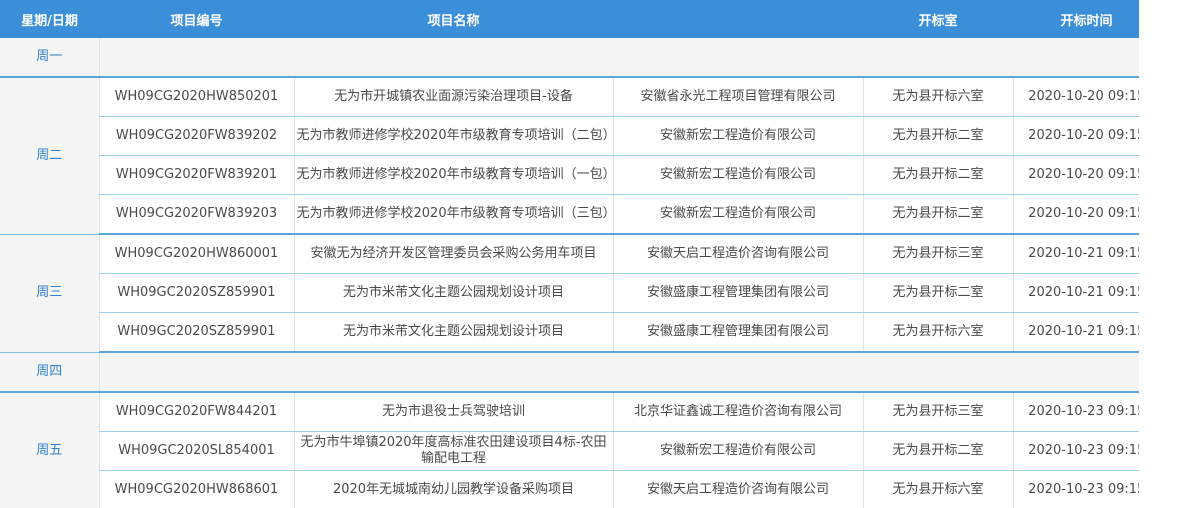 Image resolution: width=1181 pixels, height=508 pixels. I want to click on project-code-cell: WH09CG2020FW839203, so click(196, 214).